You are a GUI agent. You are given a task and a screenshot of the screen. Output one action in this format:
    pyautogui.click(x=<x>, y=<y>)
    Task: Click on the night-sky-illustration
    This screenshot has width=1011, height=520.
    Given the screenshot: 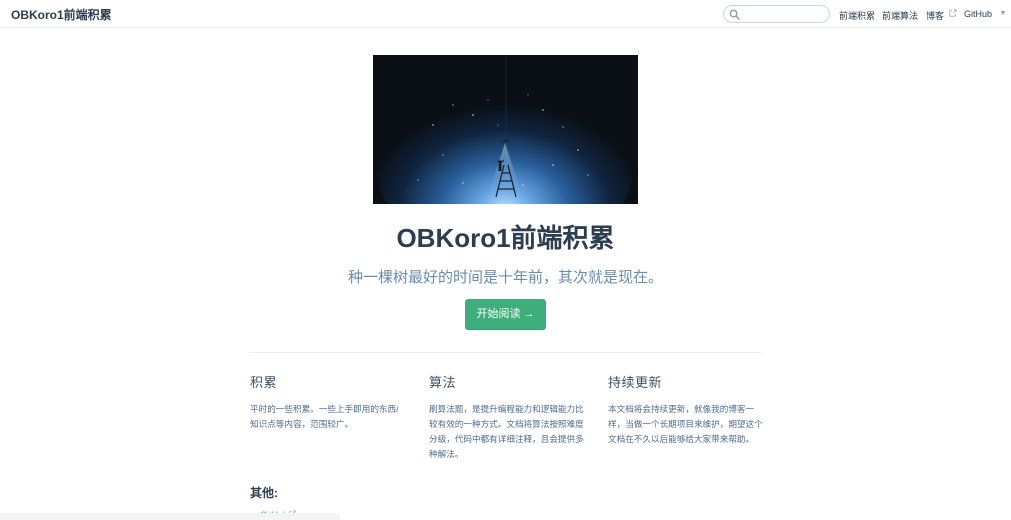 What is the action you would take?
    pyautogui.click(x=505, y=129)
    